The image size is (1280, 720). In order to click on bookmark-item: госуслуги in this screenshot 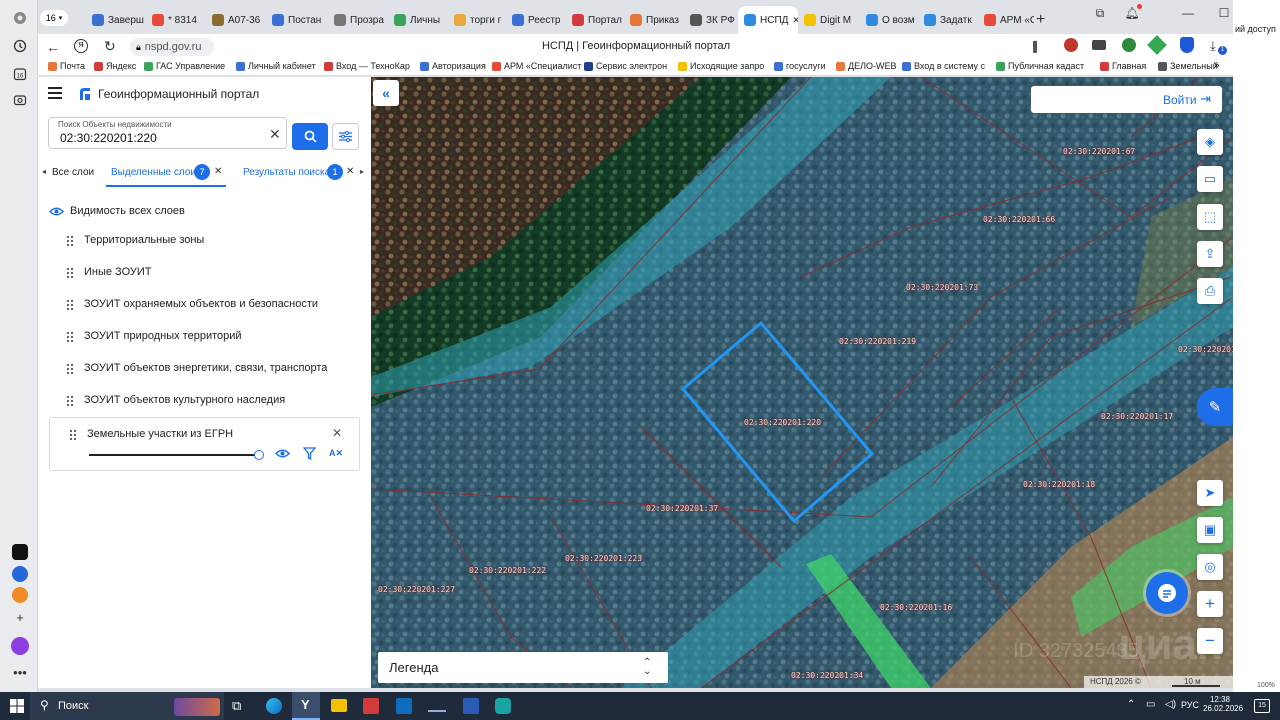, I will do `click(800, 66)`.